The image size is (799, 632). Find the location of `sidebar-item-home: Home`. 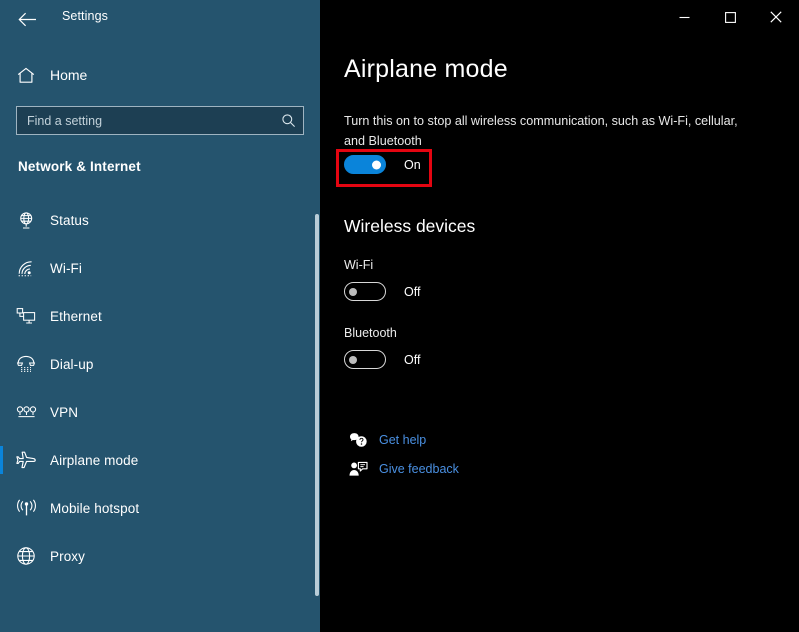

sidebar-item-home: Home is located at coordinates (160, 75).